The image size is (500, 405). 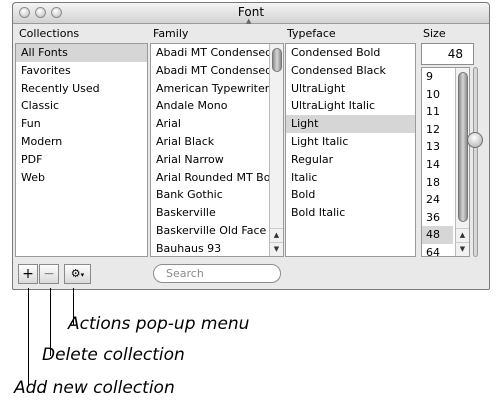 I want to click on actions-popup-button: ⚙▾, so click(x=77, y=274).